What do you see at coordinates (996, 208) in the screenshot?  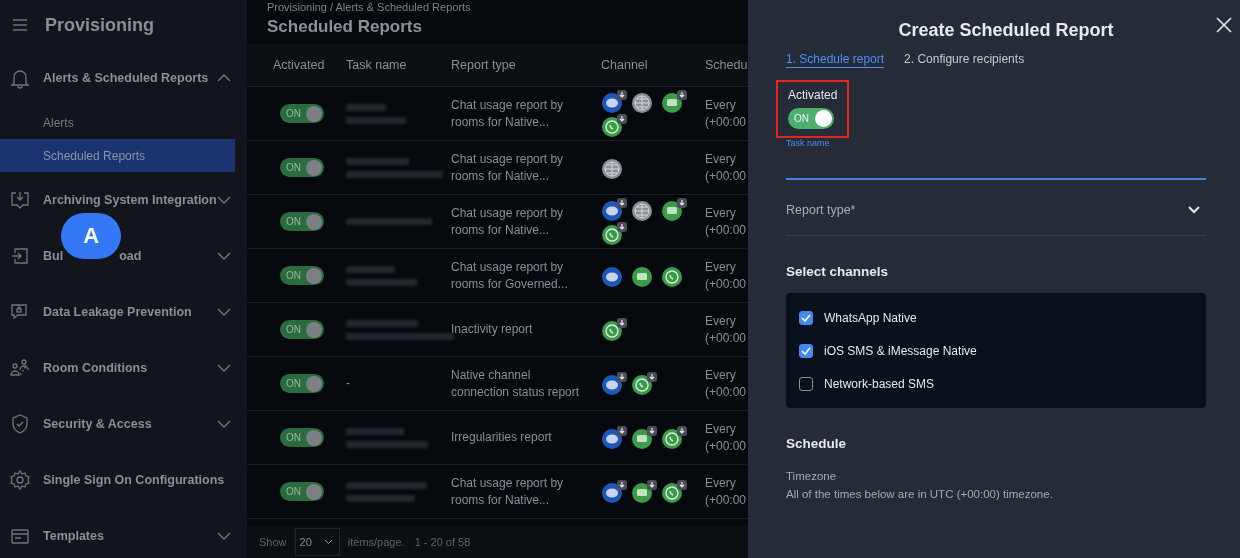 I see `dropdown-field: Report type*` at bounding box center [996, 208].